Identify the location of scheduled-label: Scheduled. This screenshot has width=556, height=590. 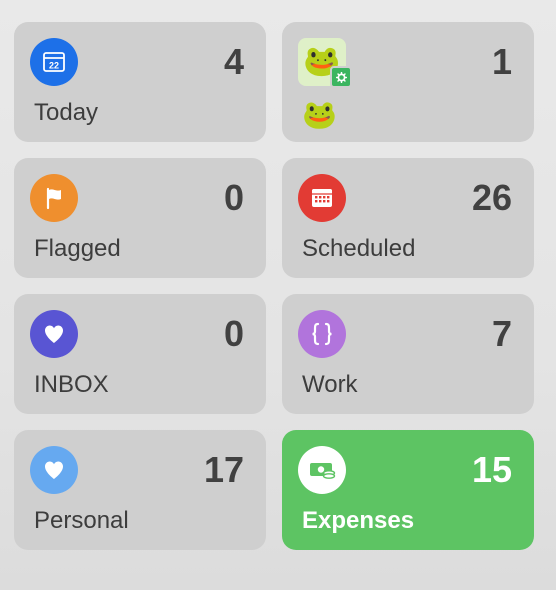
(359, 248).